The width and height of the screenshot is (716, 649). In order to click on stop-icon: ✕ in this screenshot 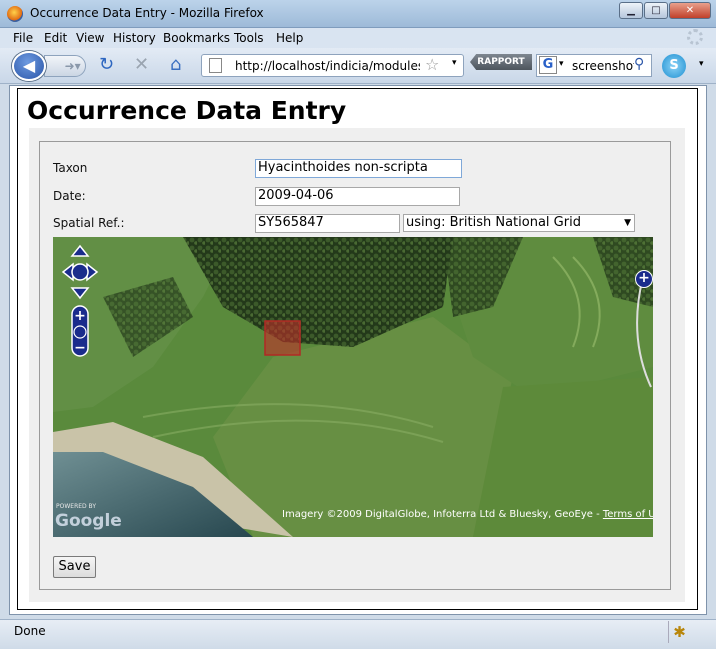, I will do `click(141, 65)`.